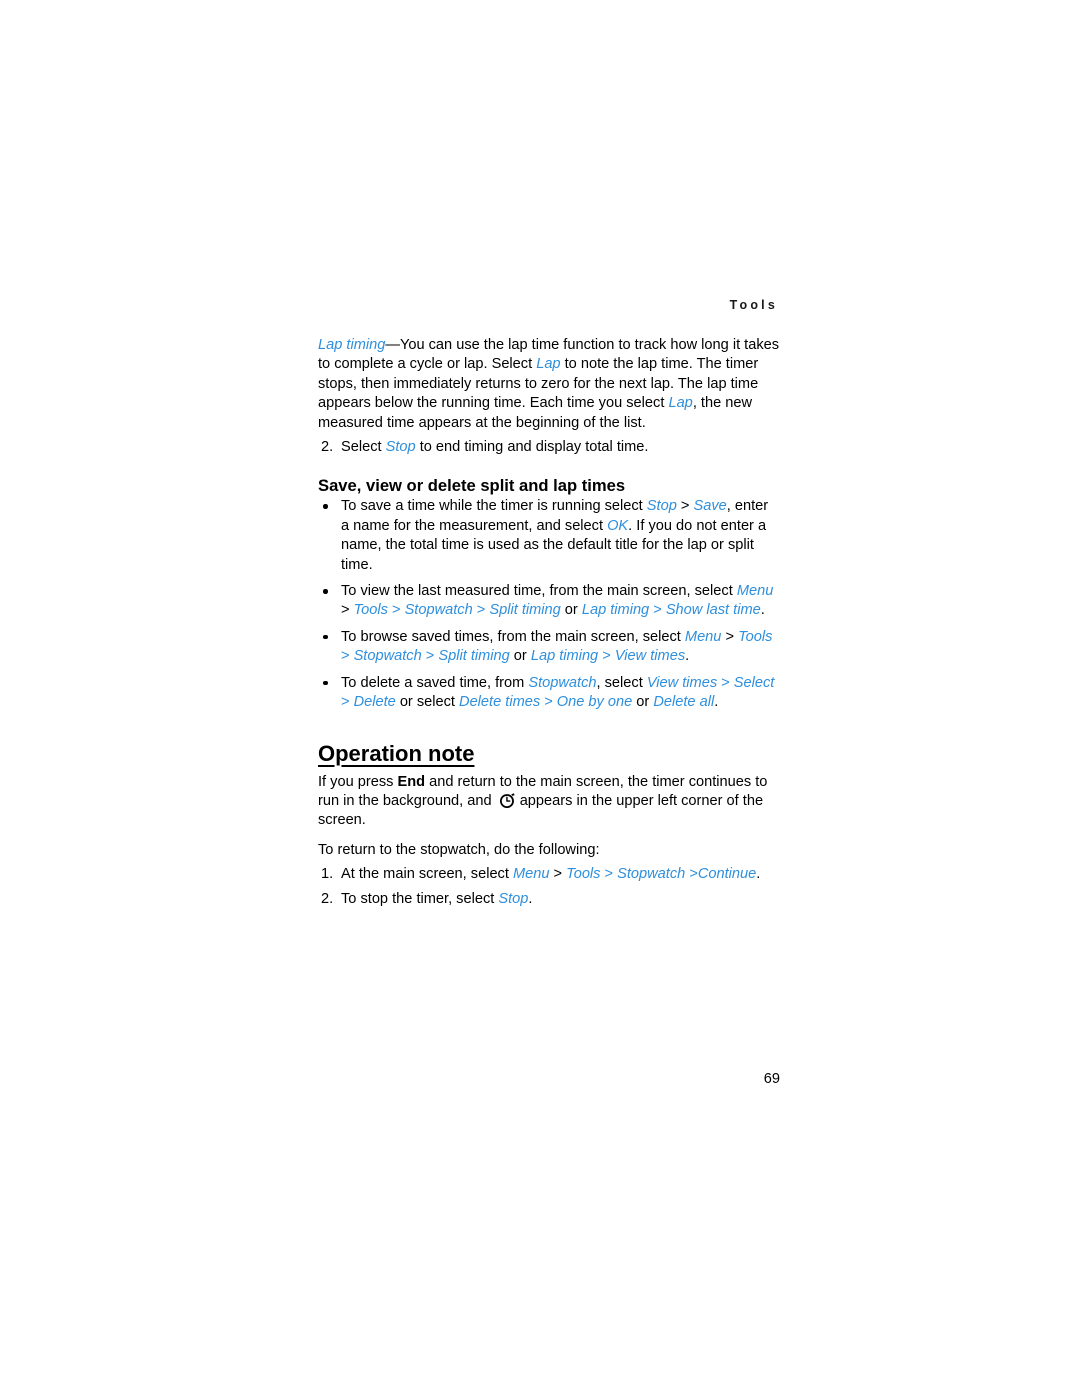 Image resolution: width=1080 pixels, height=1397 pixels. Describe the element at coordinates (682, 682) in the screenshot. I see `bullet-4-ui-2: View times` at that location.